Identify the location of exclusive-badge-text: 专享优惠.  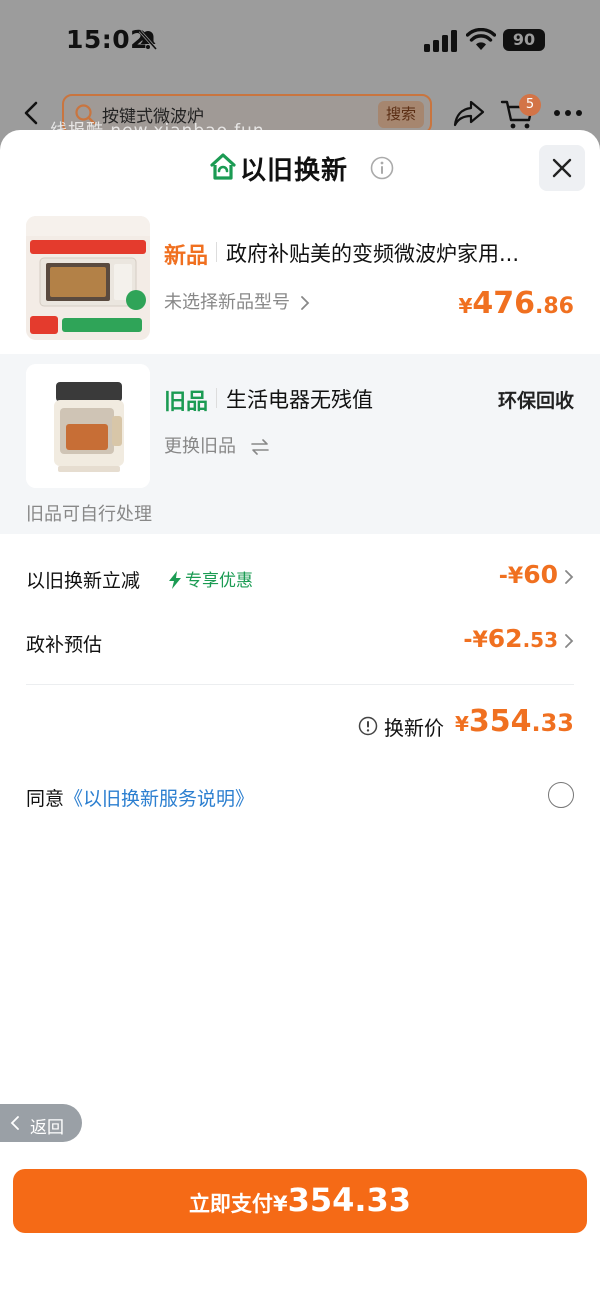
(219, 581).